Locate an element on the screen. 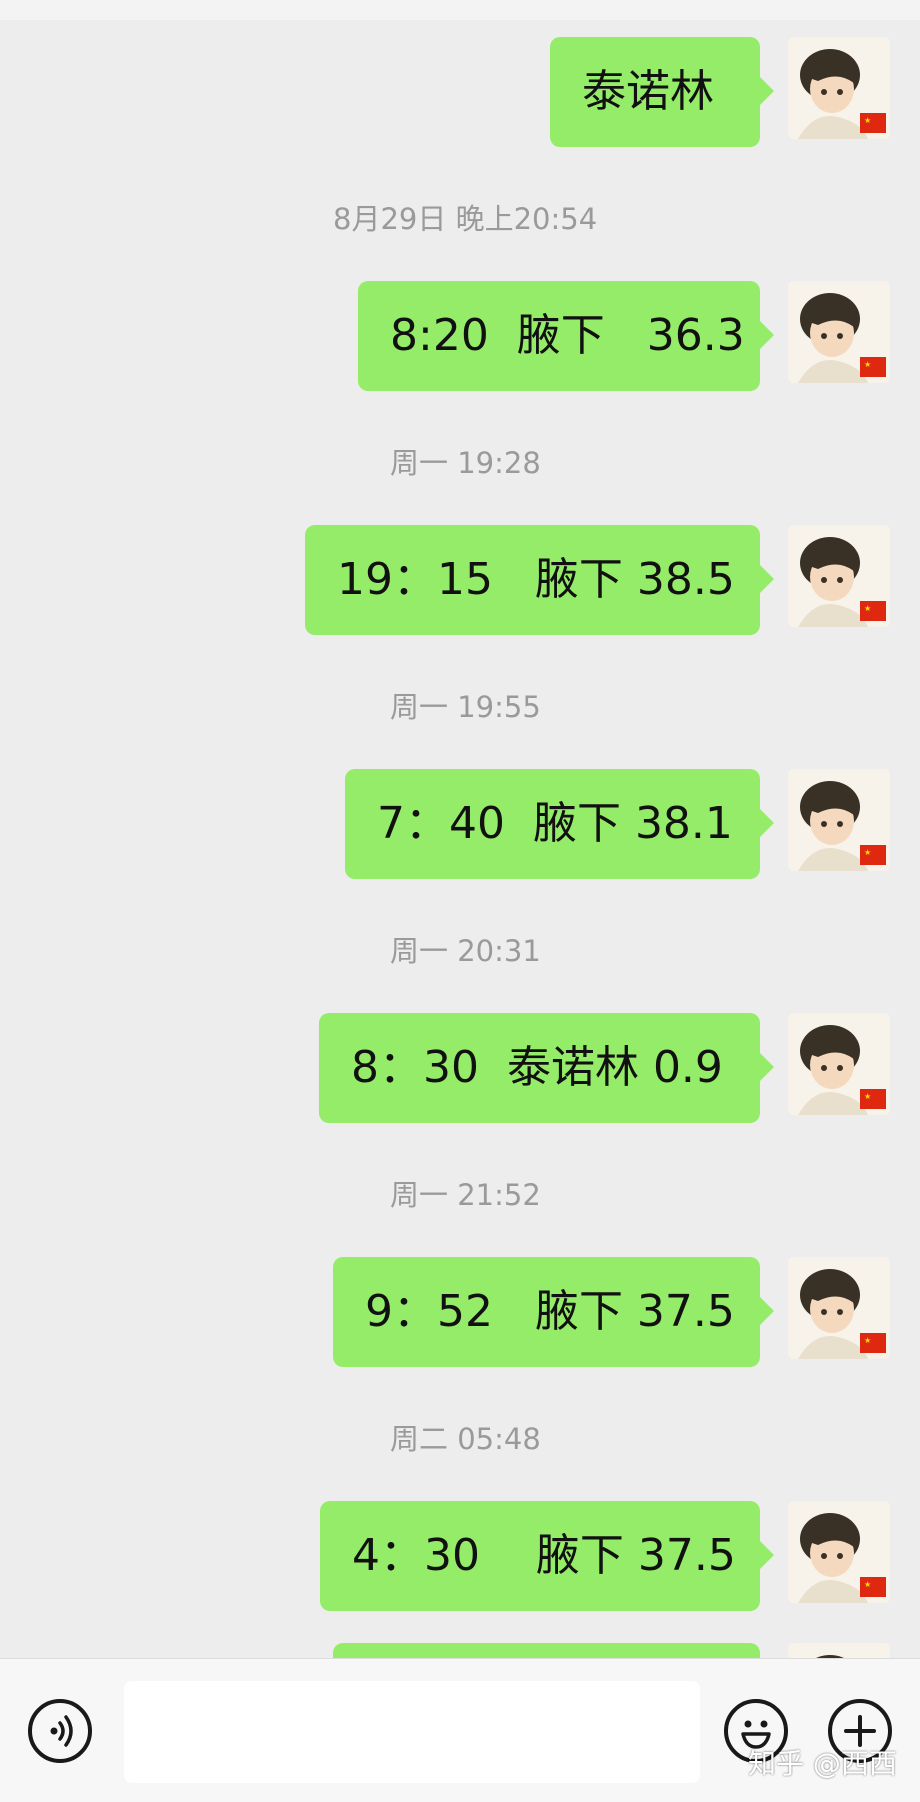 This screenshot has width=920, height=1802. message-row: 4：30 腋下 37.5 ★ is located at coordinates (460, 1556).